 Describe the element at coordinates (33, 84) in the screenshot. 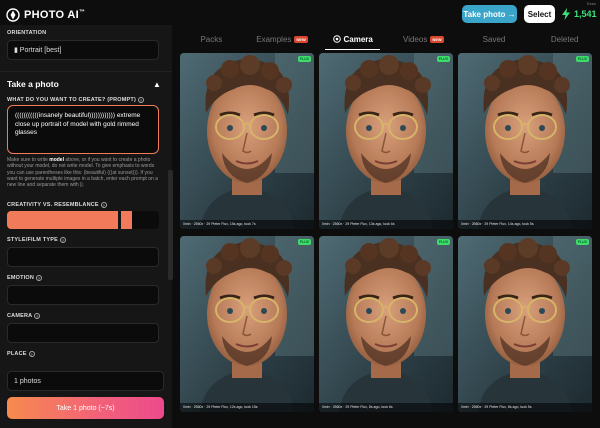

I see `section-title: Take a photo` at that location.